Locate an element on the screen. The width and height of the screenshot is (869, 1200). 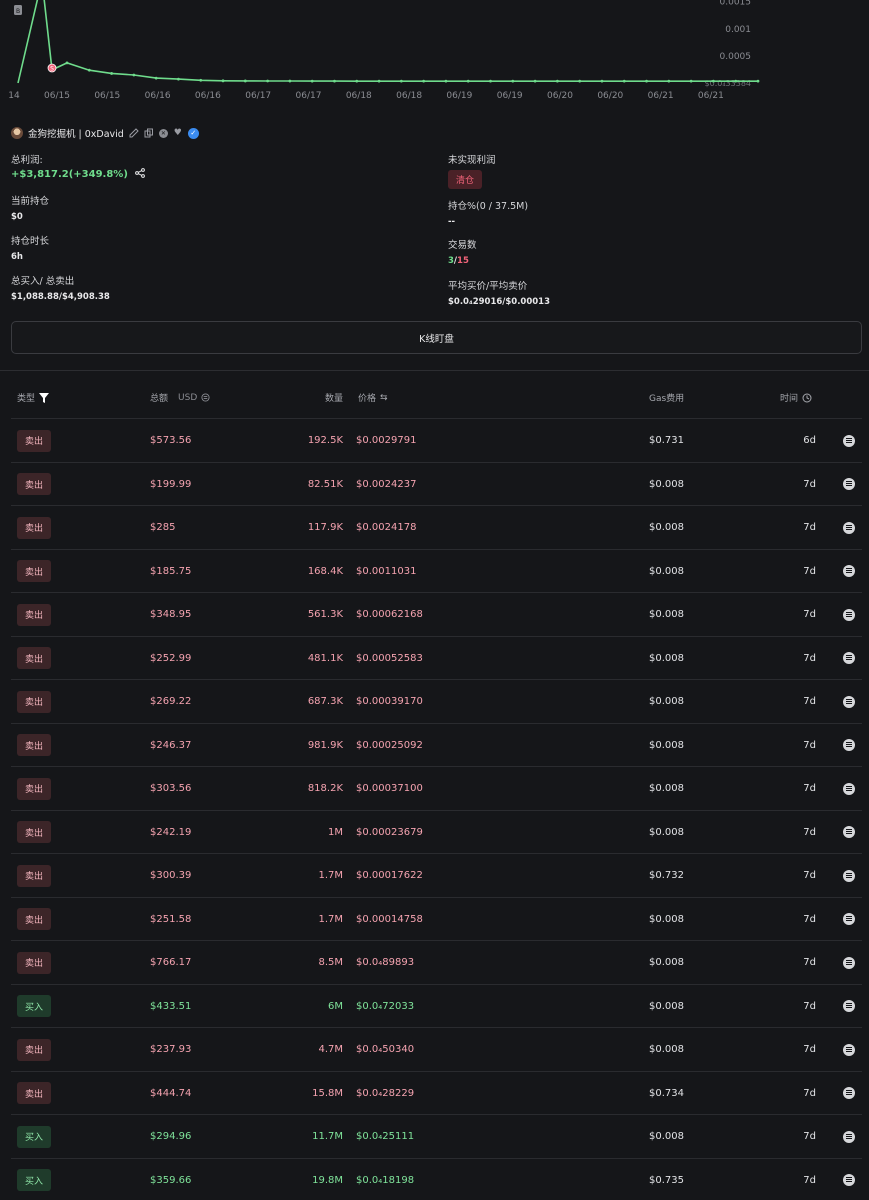
amount-cell: $444.74 is located at coordinates (171, 1093).